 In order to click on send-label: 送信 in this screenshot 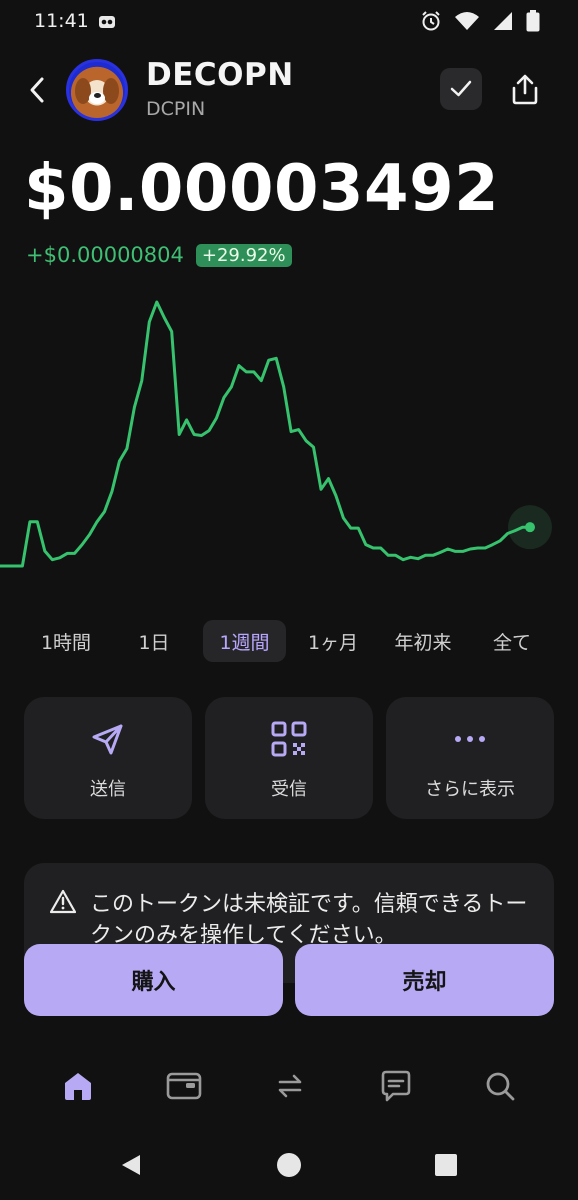, I will do `click(108, 789)`.